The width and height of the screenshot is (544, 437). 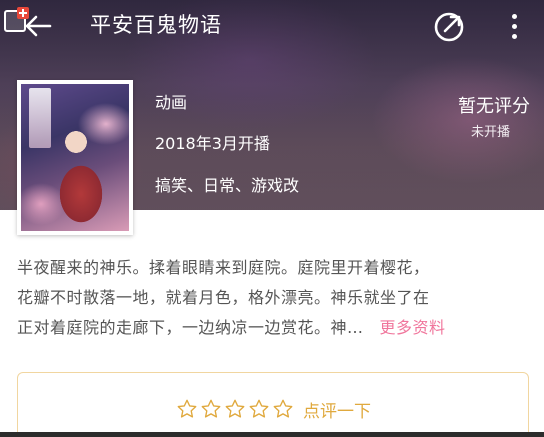 I want to click on more-info-link: 更多资料, so click(x=413, y=327).